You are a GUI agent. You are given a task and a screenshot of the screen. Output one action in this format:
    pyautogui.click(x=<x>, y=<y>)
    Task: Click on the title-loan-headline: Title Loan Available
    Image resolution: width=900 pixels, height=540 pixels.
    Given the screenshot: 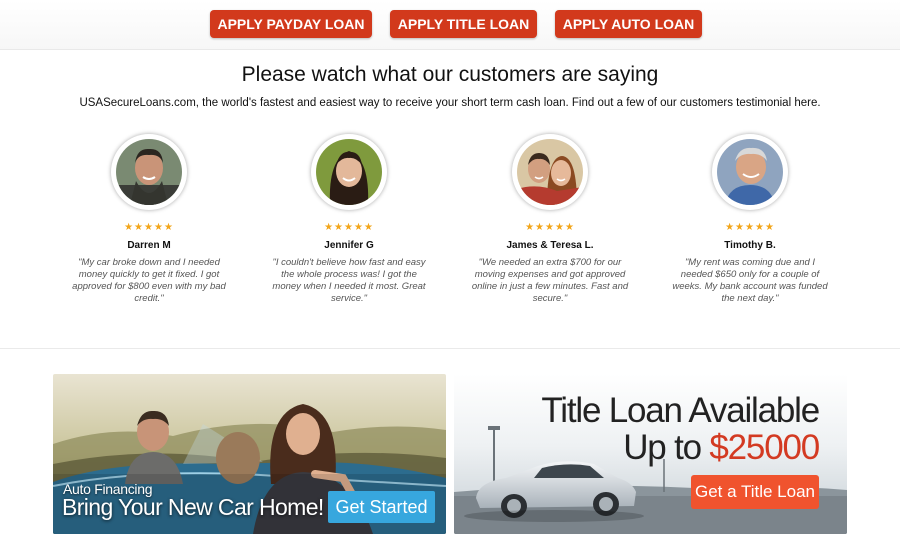 What is the action you would take?
    pyautogui.click(x=680, y=410)
    